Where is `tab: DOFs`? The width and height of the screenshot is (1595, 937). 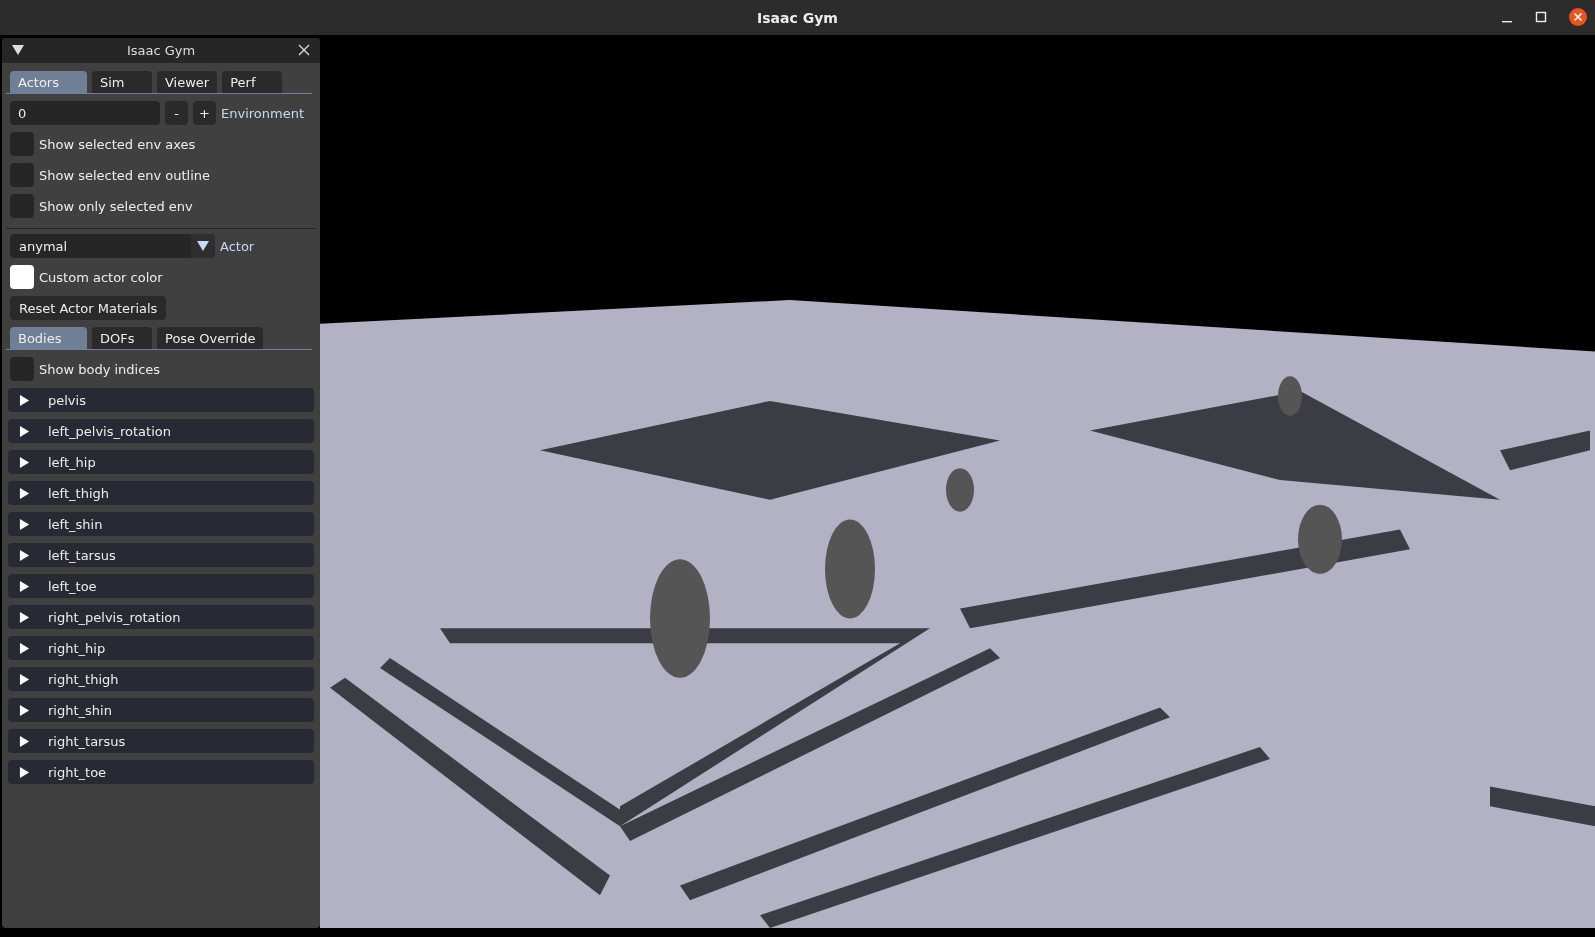
tab: DOFs is located at coordinates (122, 338).